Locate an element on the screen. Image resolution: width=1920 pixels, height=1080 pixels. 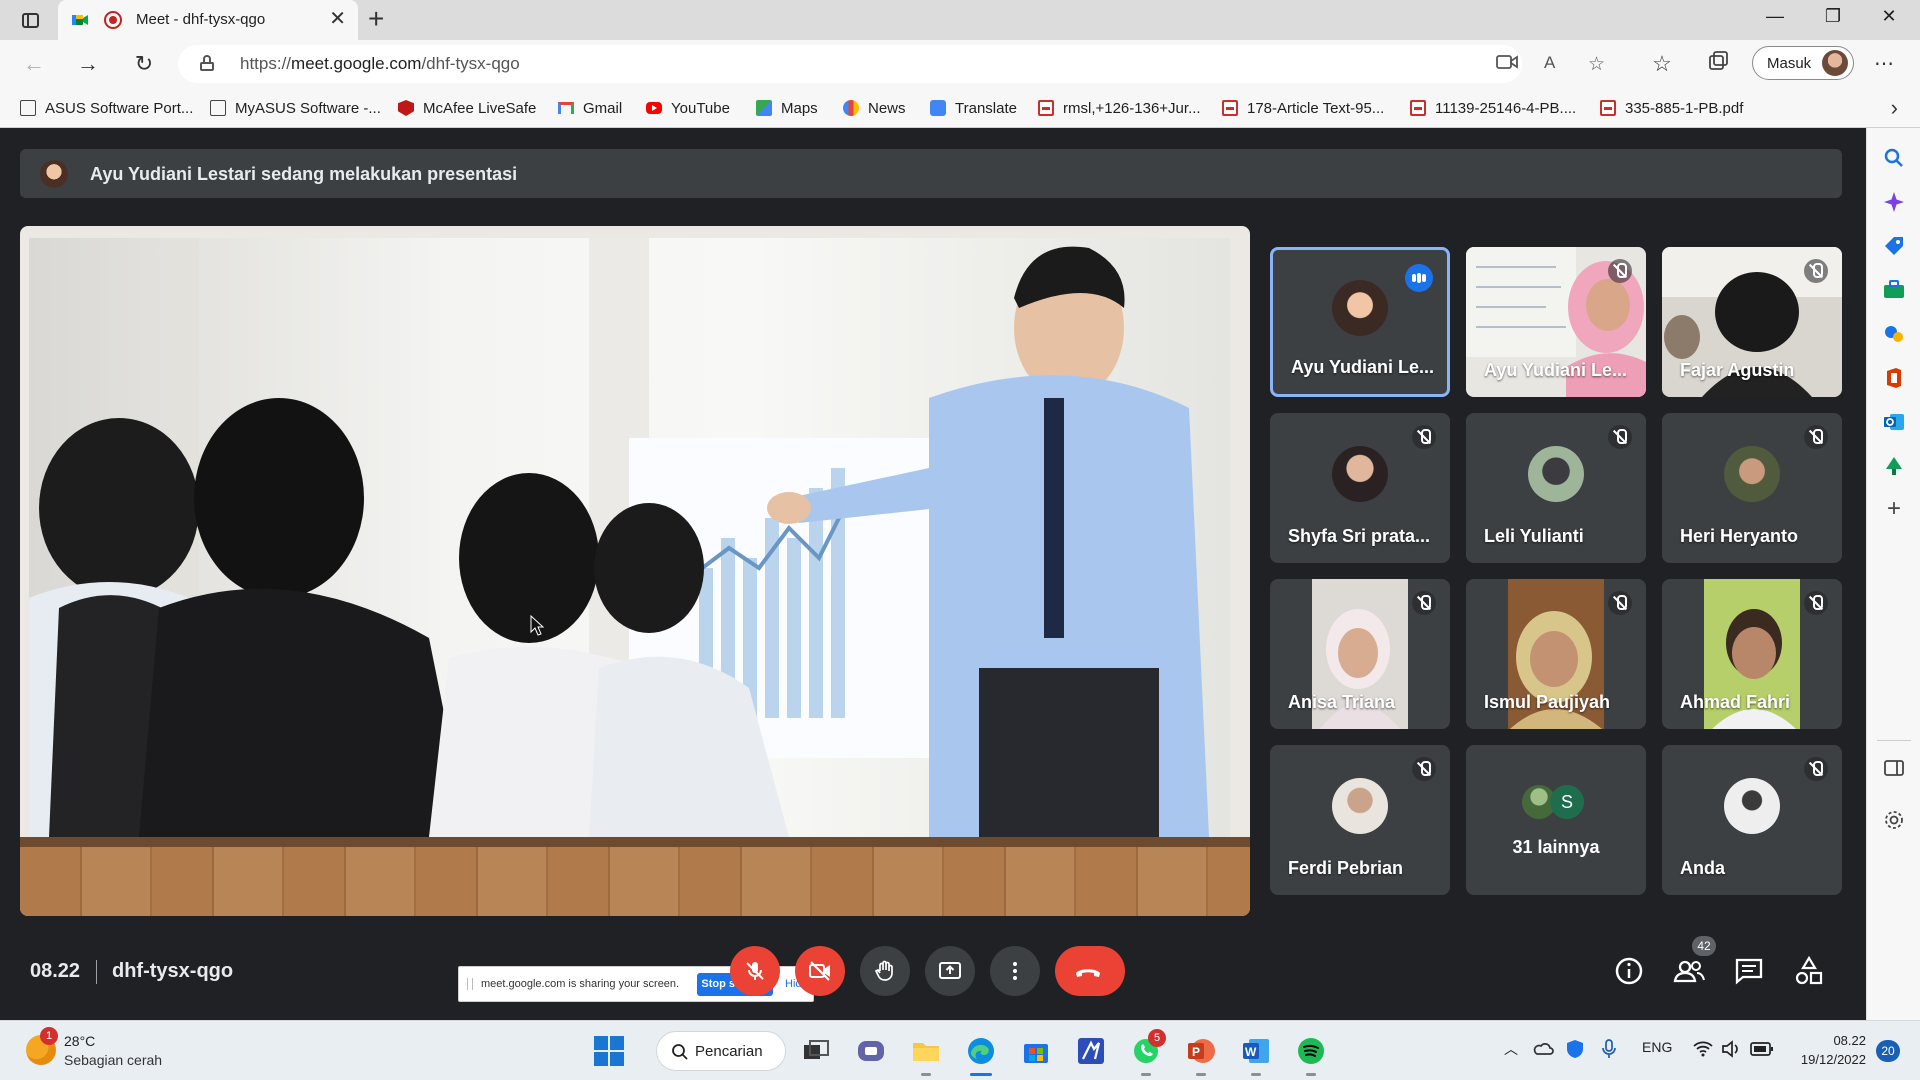
chat-button is located at coordinates (1749, 971).